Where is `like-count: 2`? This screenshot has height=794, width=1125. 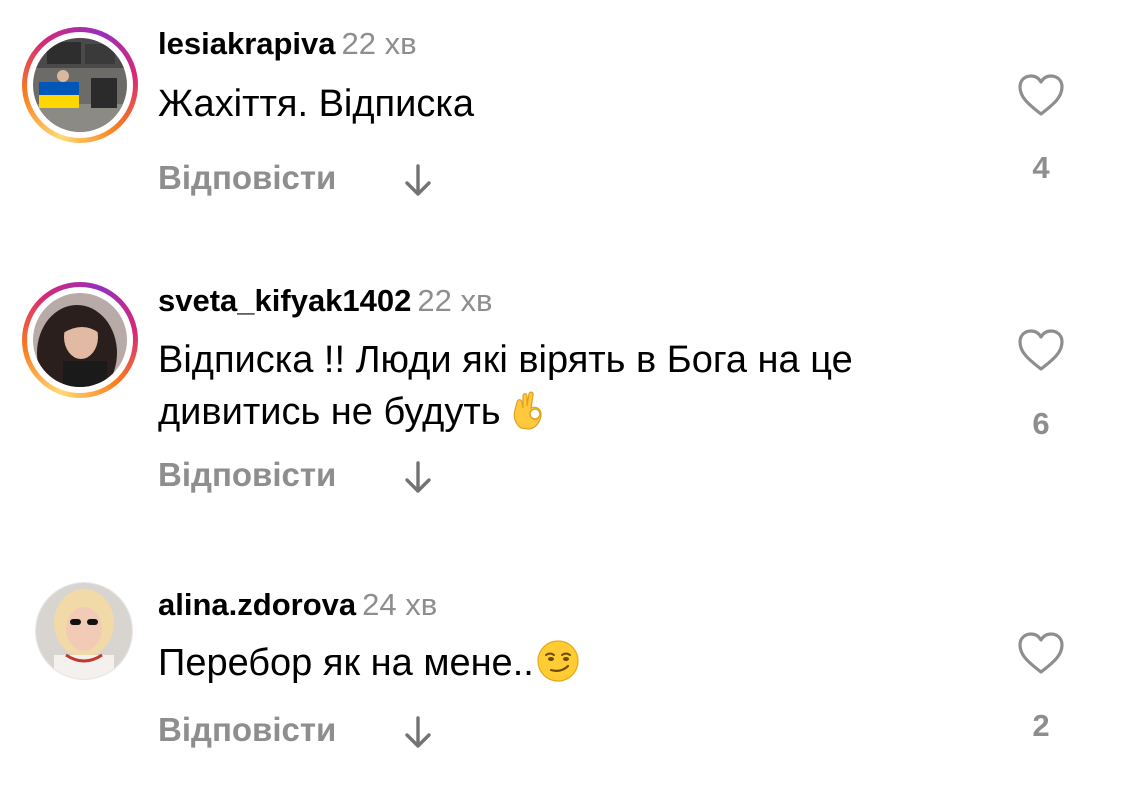
like-count: 2 is located at coordinates (1041, 725).